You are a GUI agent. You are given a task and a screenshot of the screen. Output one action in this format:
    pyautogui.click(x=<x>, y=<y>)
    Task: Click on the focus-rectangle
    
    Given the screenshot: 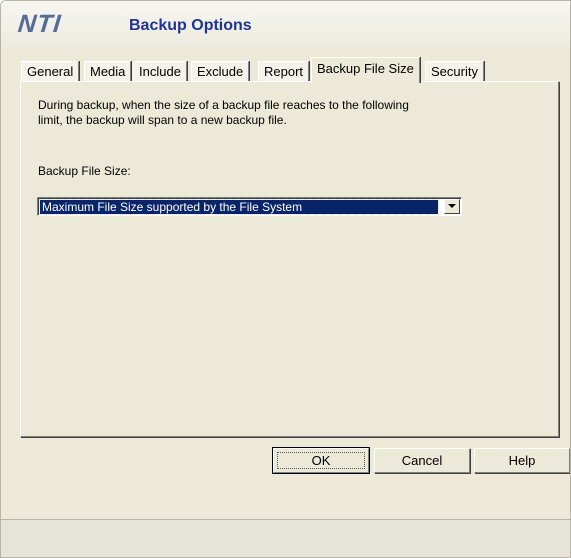 What is the action you would take?
    pyautogui.click(x=321, y=460)
    